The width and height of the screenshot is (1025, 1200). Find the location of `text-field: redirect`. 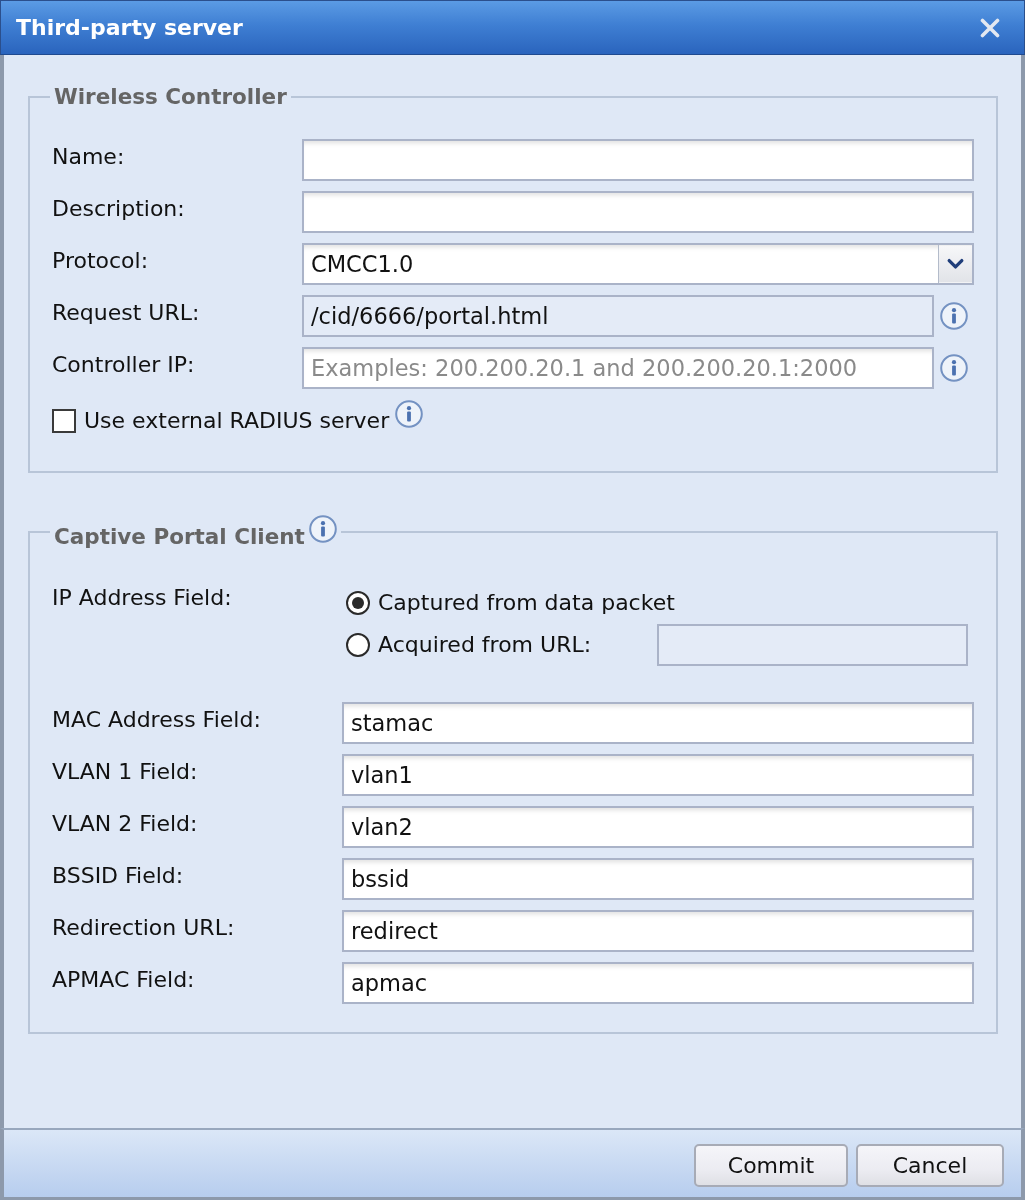

text-field: redirect is located at coordinates (658, 931).